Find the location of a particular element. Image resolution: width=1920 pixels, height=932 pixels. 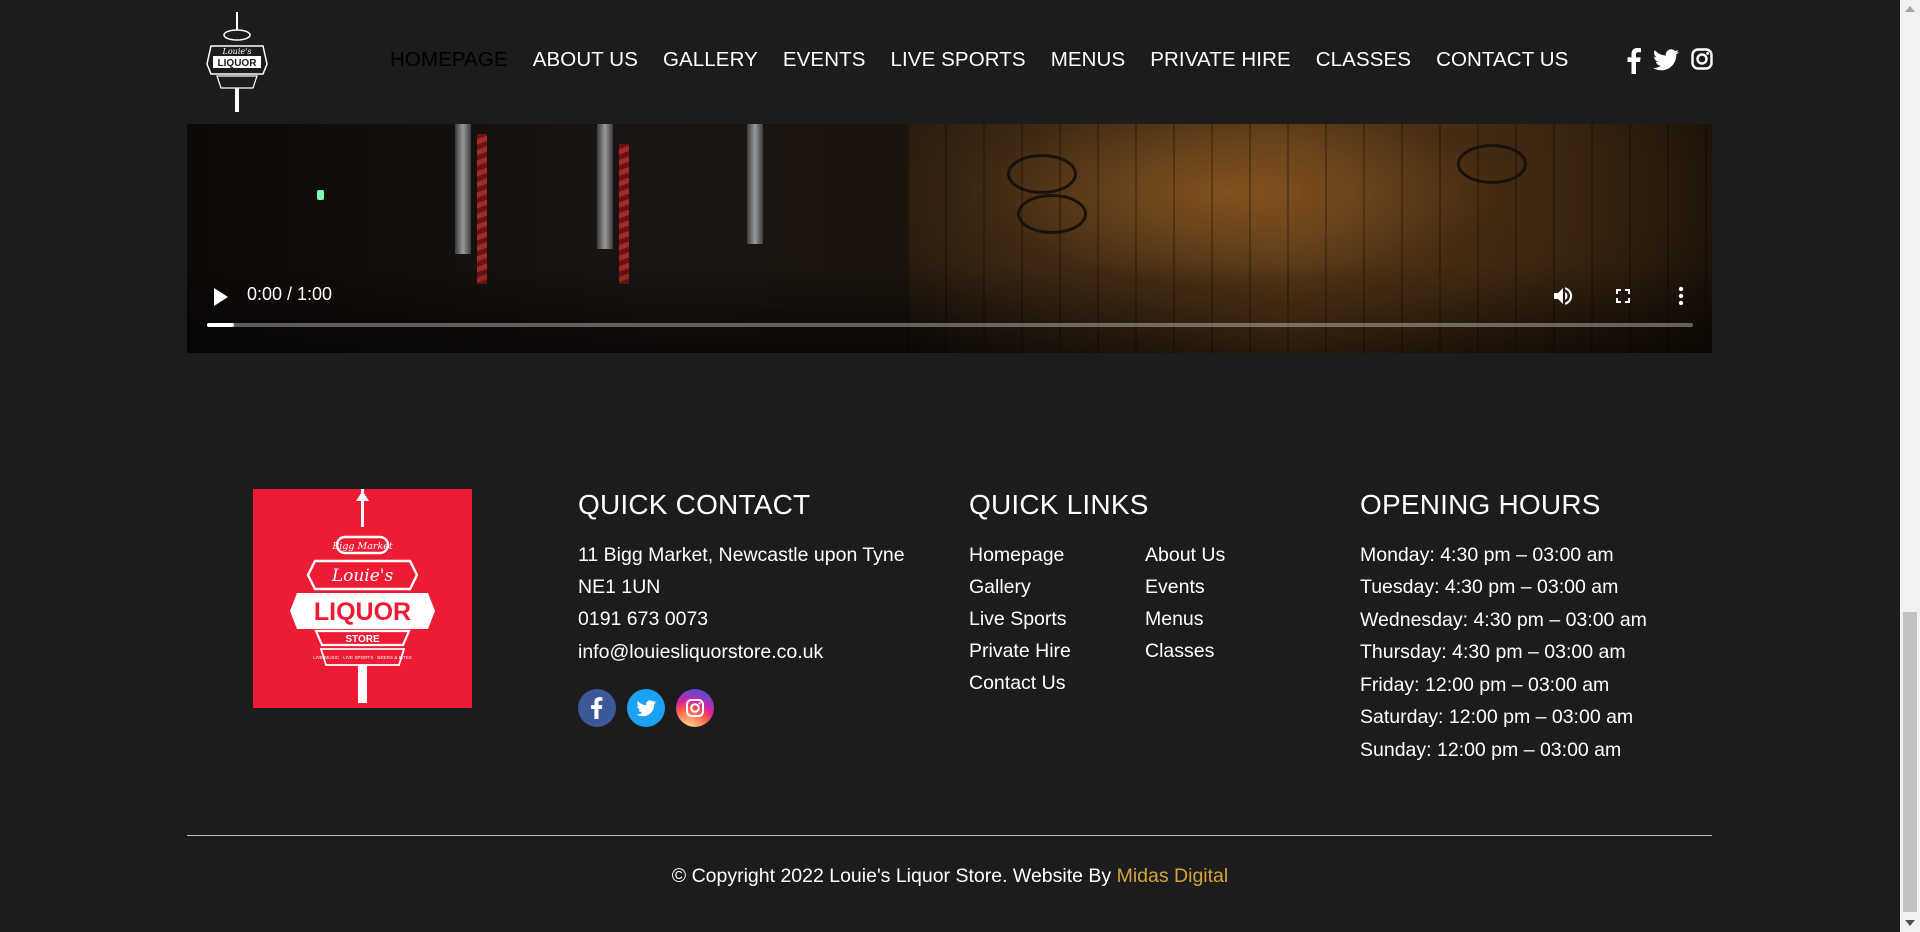

more-options-icon is located at coordinates (1681, 296).